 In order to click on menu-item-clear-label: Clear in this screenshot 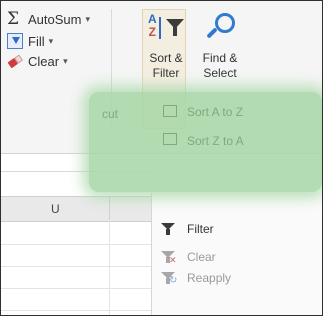, I will do `click(201, 257)`.